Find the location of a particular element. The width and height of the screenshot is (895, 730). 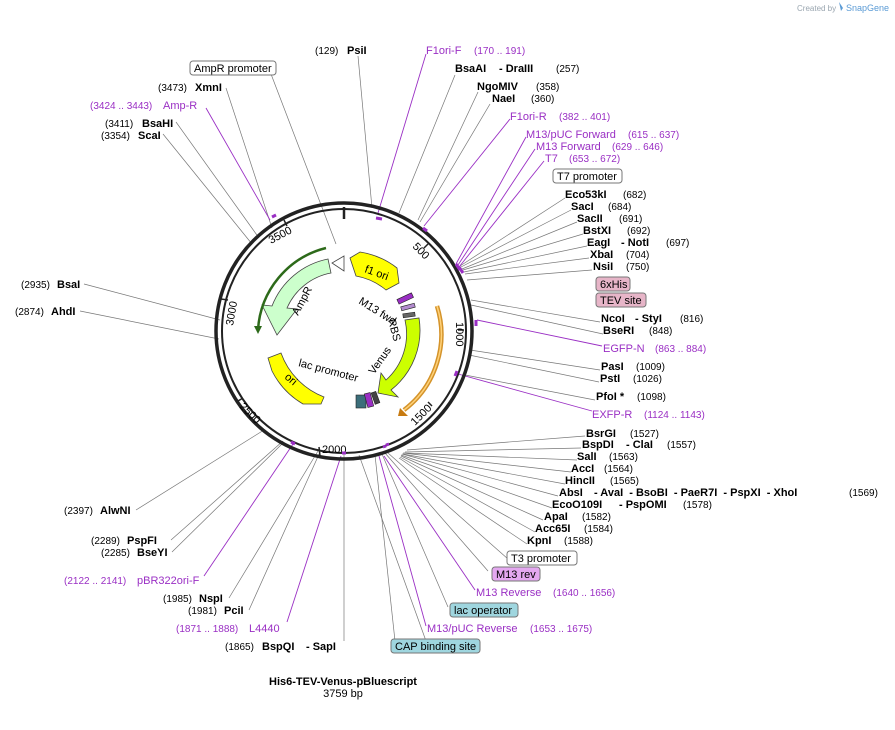

bseri-name: BseRI is located at coordinates (618, 331).